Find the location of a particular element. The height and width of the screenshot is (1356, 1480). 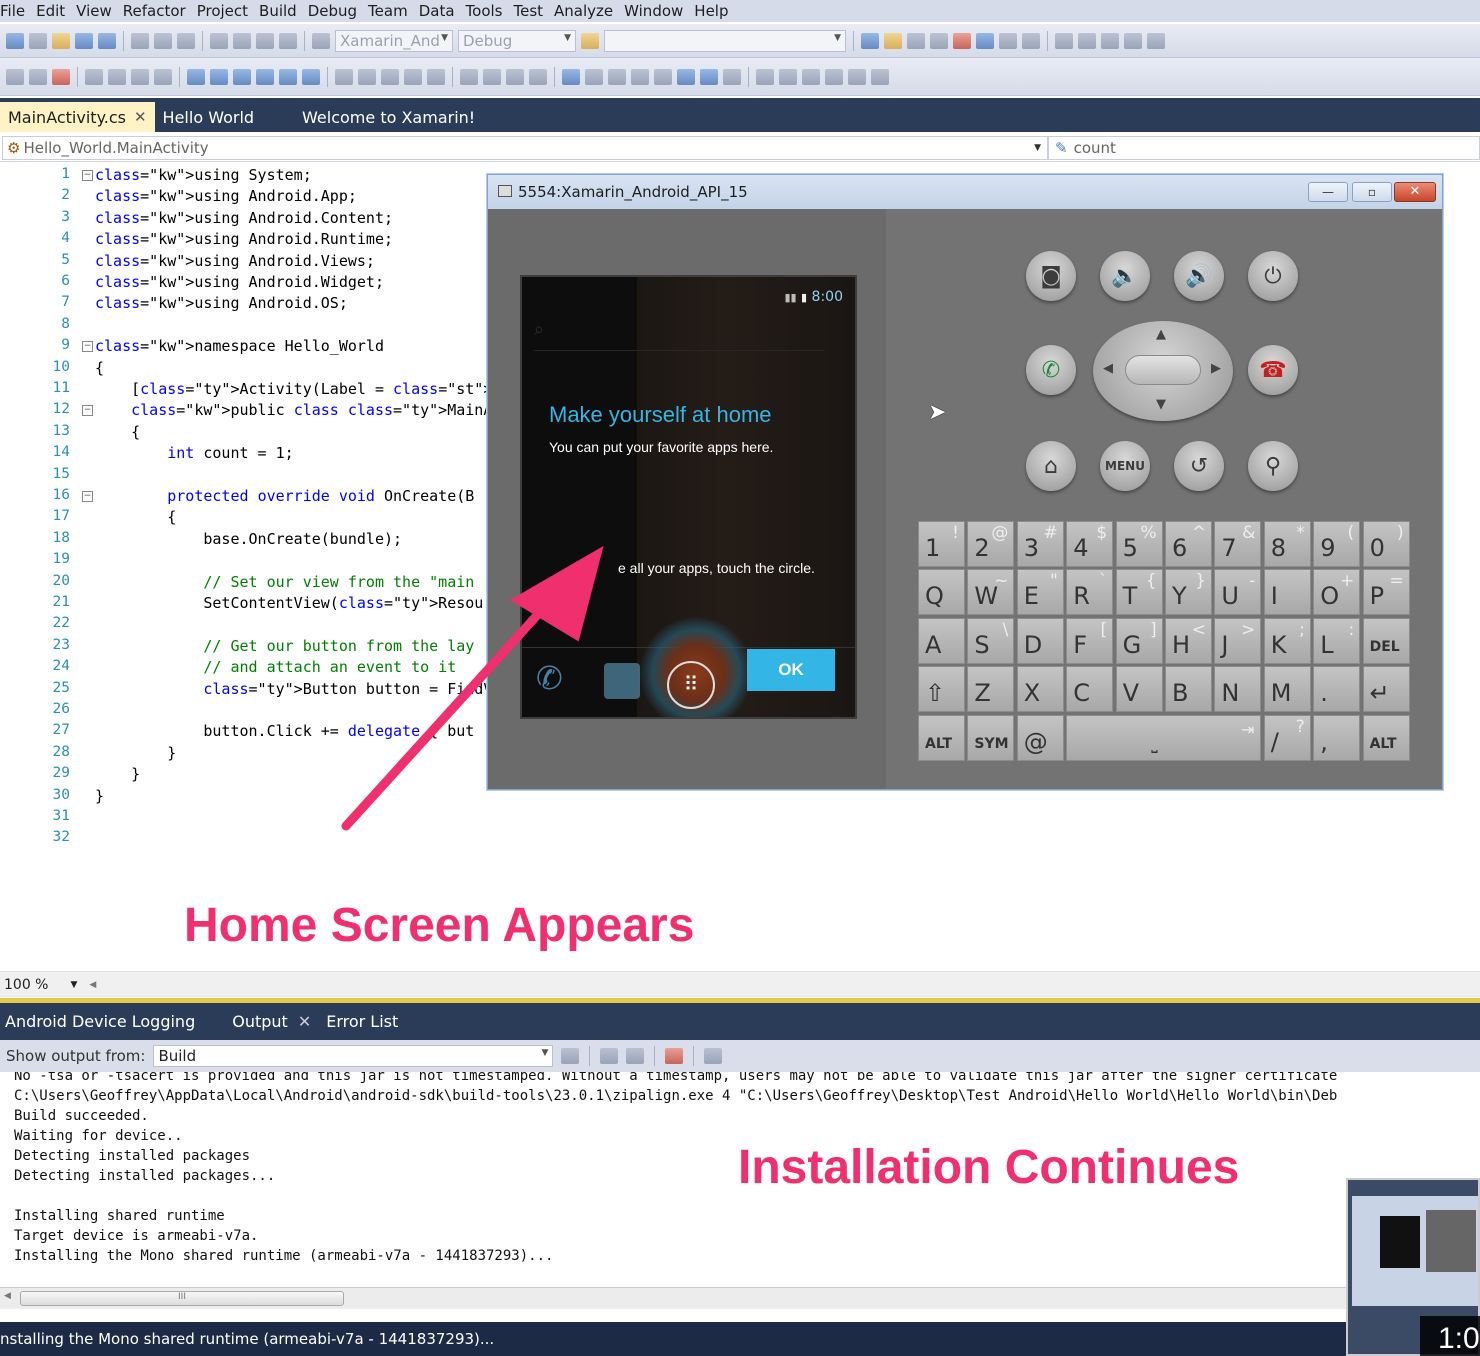

output-line: Installing shared runtime is located at coordinates (119, 1216).